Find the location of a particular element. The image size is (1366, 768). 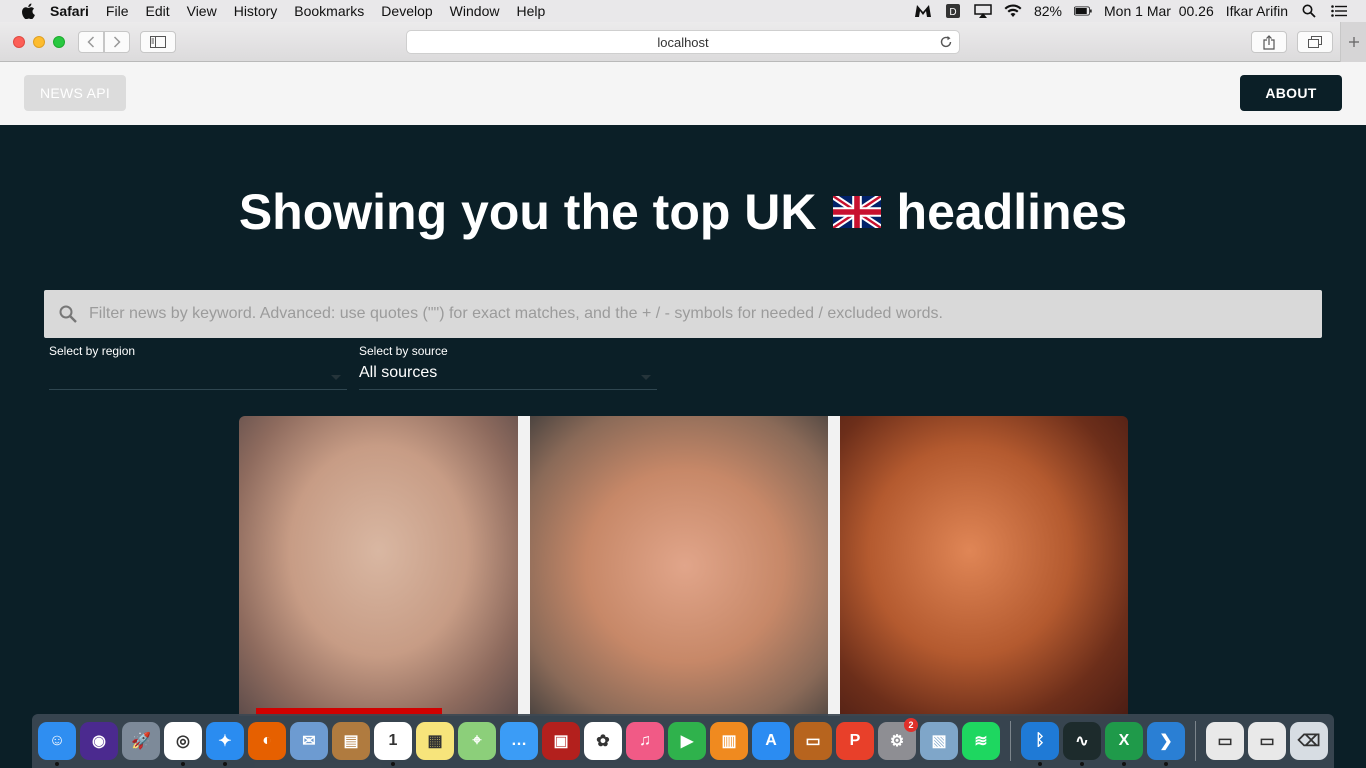

spotify-icon-glyph: ≋ is located at coordinates (981, 741).